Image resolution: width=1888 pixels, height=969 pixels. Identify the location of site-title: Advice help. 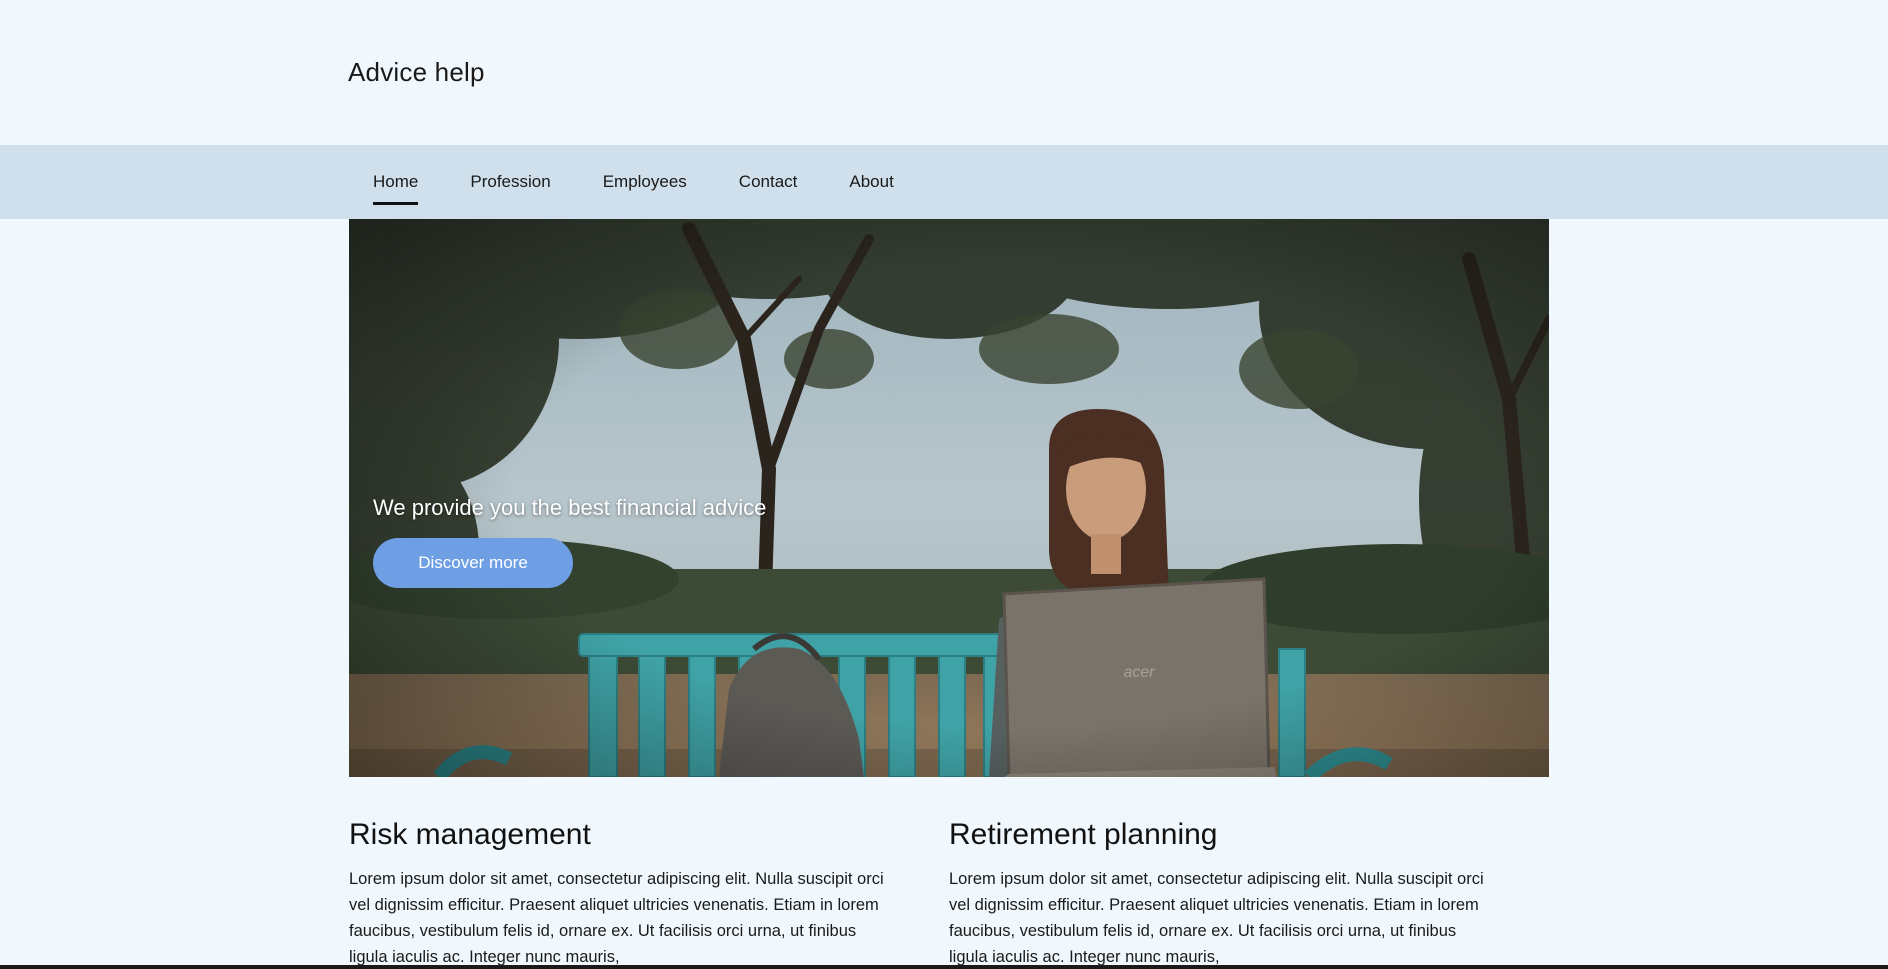
(416, 72).